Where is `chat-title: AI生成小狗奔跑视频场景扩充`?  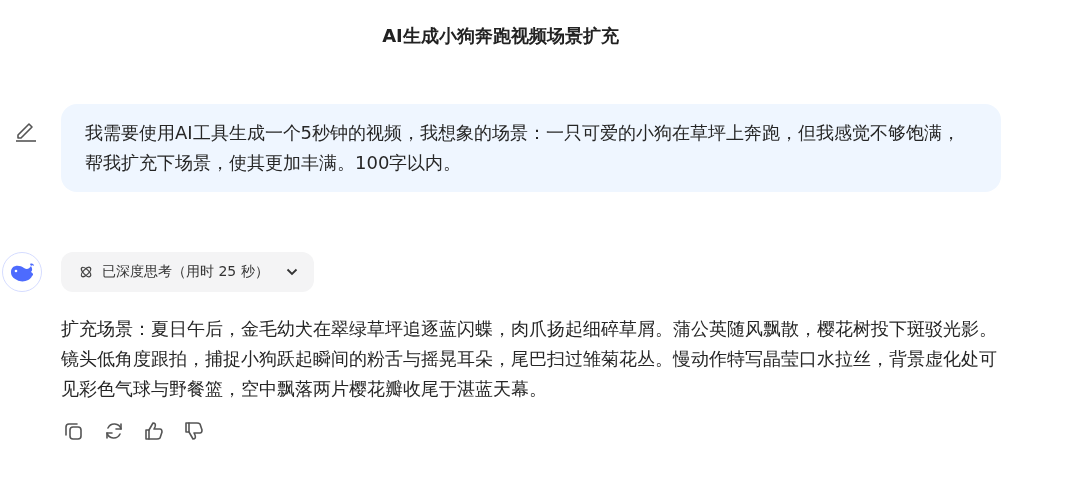
chat-title: AI生成小狗奔跑视频场景扩充 is located at coordinates (500, 36).